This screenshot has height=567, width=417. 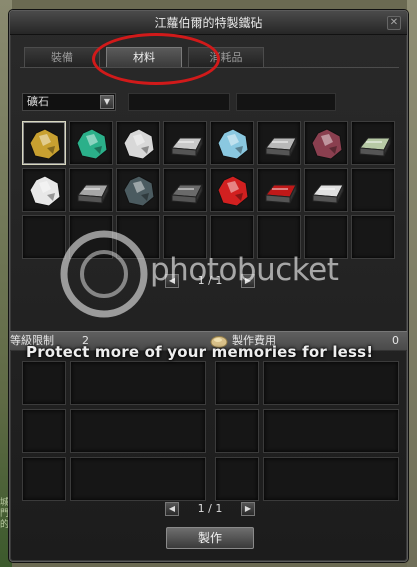 What do you see at coordinates (281, 147) in the screenshot?
I see `iron-ingot-icon` at bounding box center [281, 147].